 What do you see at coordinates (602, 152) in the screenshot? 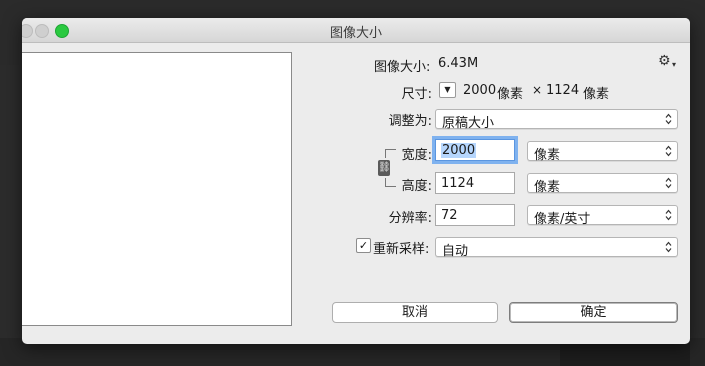
I see `width-unit-select: 像素` at bounding box center [602, 152].